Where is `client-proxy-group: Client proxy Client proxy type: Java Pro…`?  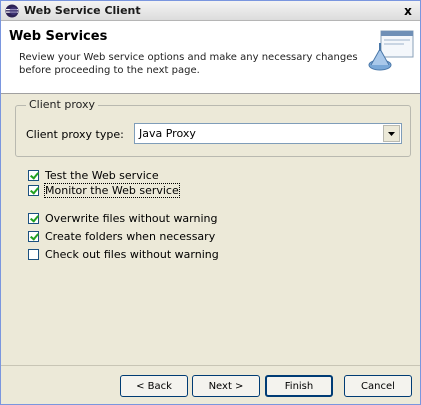
client-proxy-group: Client proxy Client proxy type: Java Pro… is located at coordinates (213, 127).